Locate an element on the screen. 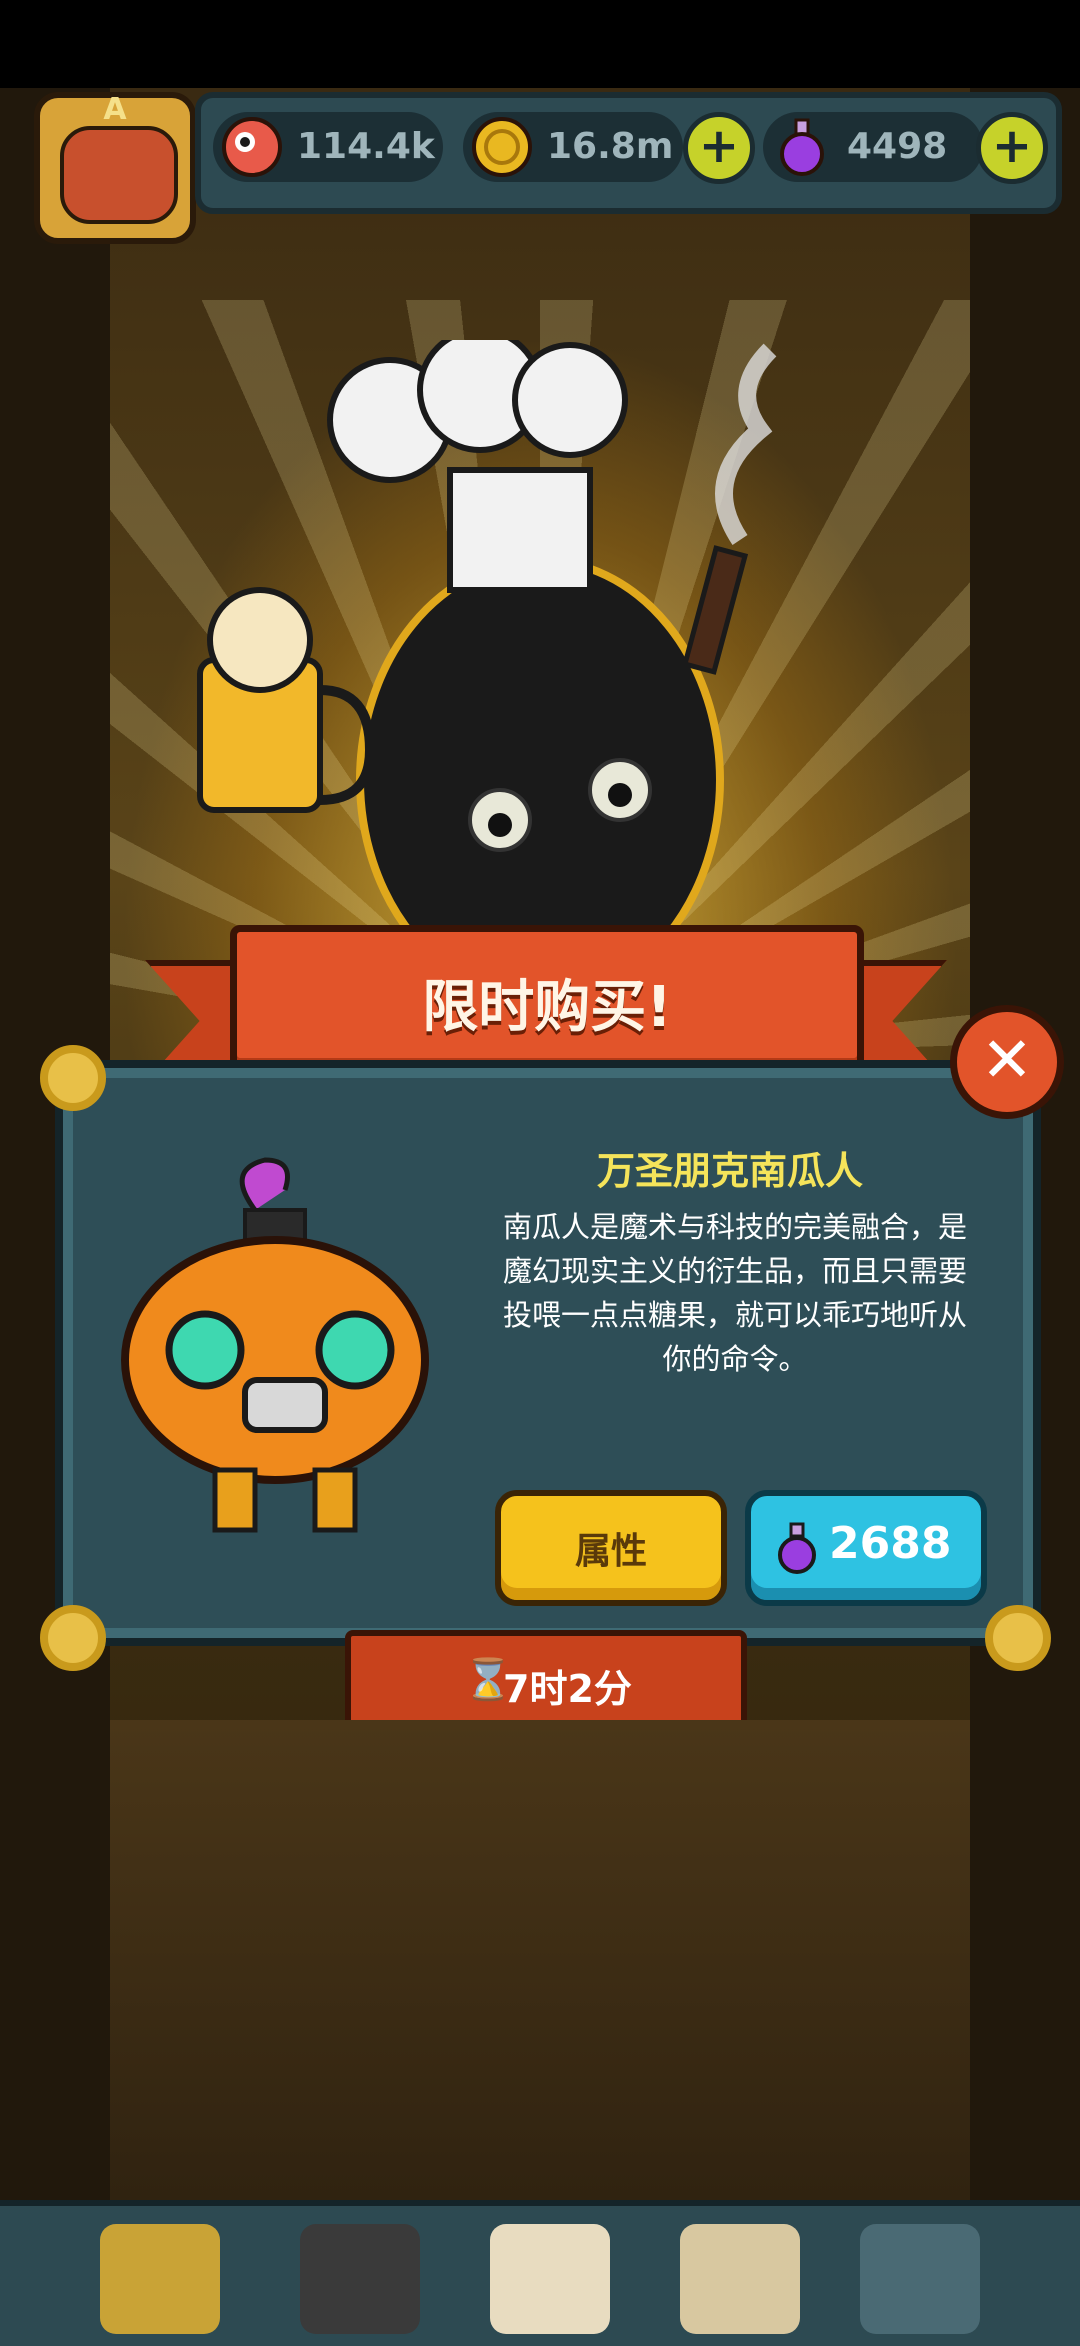 The width and height of the screenshot is (1080, 2346). offer-timer: ⌛ 7时2分 is located at coordinates (546, 1681).